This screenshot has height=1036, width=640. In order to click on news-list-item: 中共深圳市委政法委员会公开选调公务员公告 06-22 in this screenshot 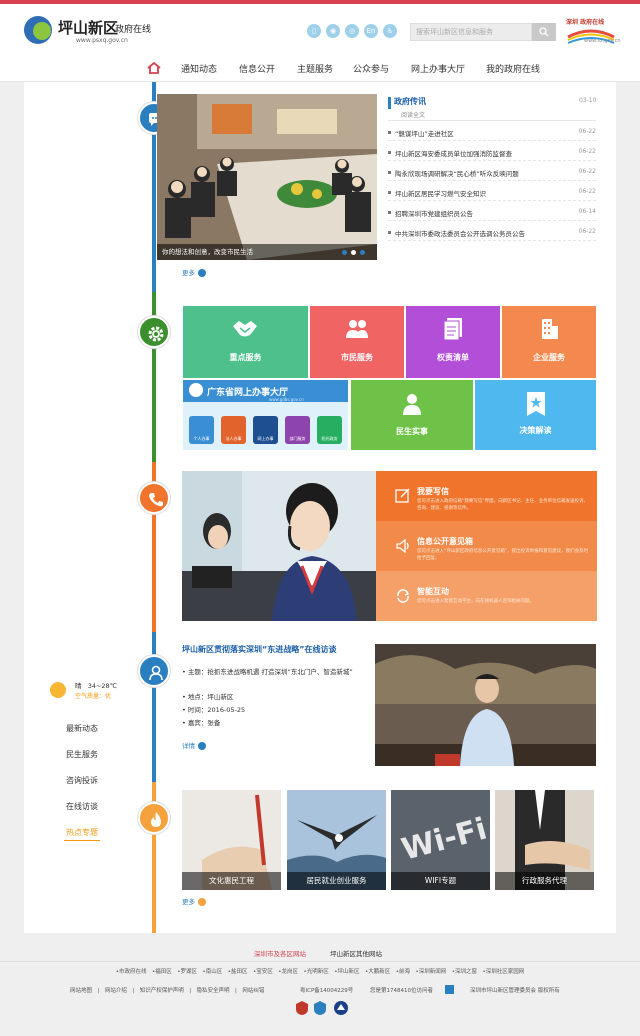, I will do `click(492, 233)`.